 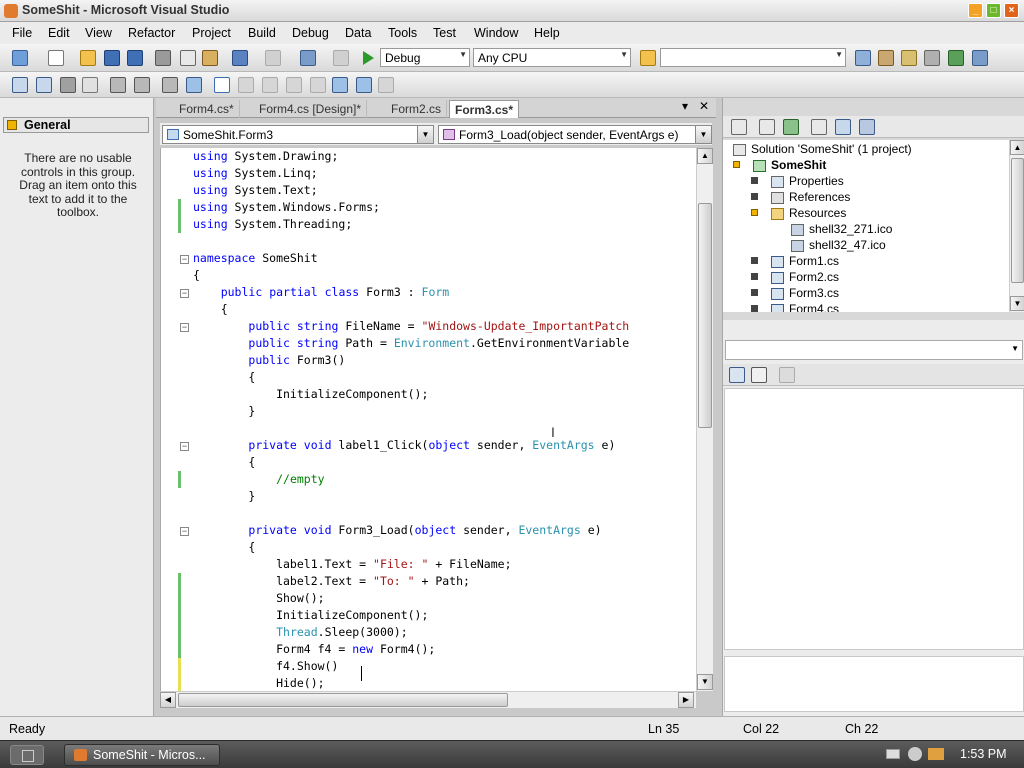 What do you see at coordinates (496, 33) in the screenshot?
I see `menu-window: Window` at bounding box center [496, 33].